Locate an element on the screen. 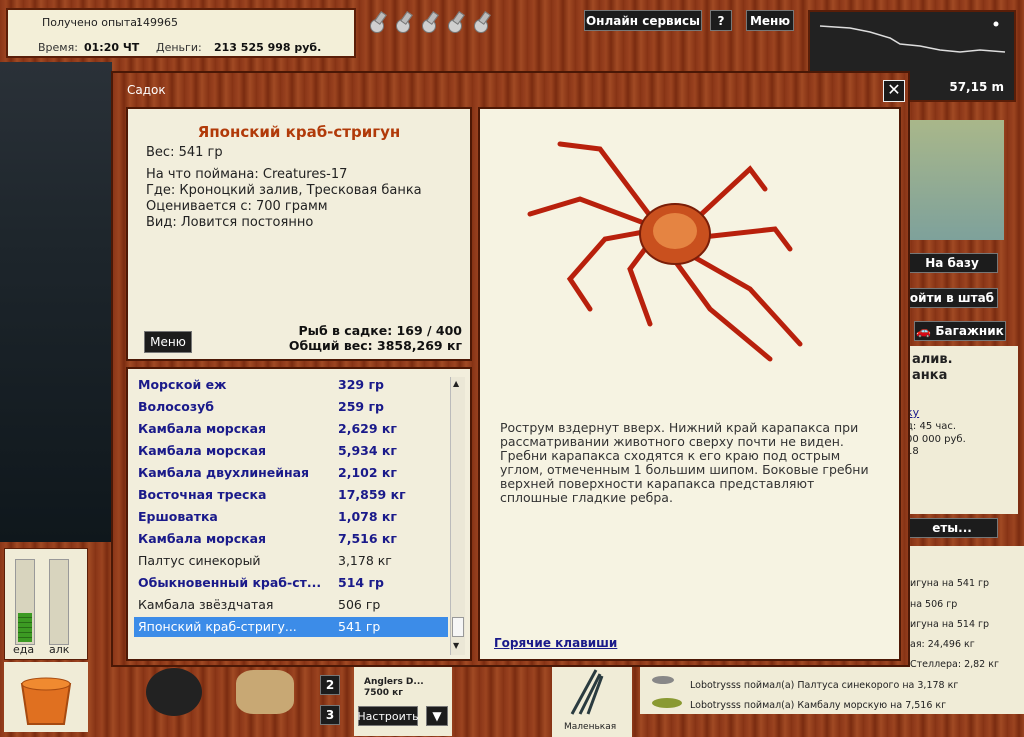 Image resolution: width=1024 pixels, height=737 pixels. fish-list-row: Камбала двухлинейная 2,102 кг is located at coordinates (291, 473).